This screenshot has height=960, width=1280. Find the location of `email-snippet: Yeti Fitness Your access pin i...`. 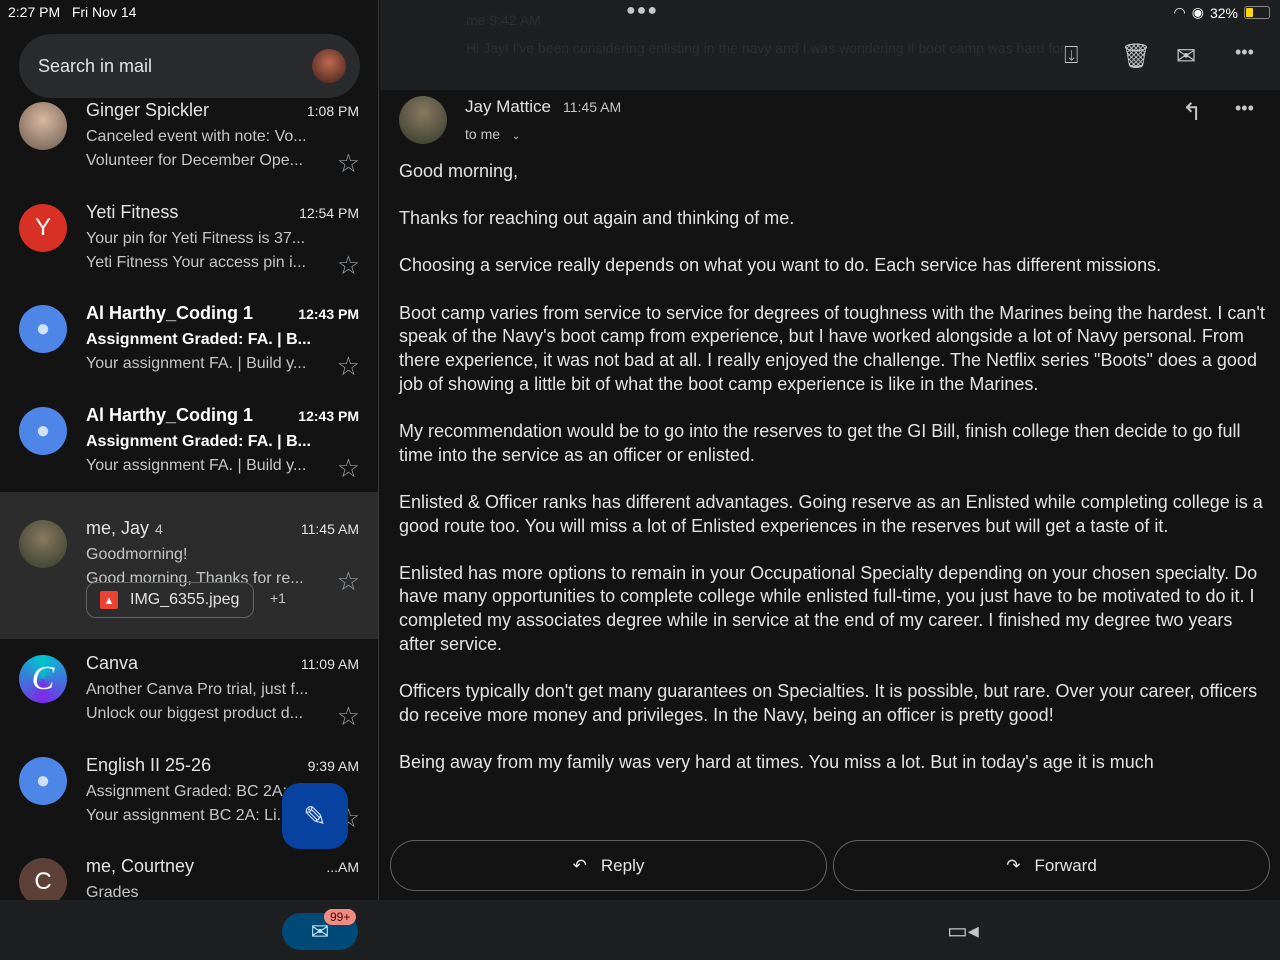

email-snippet: Yeti Fitness Your access pin i... is located at coordinates (196, 262).